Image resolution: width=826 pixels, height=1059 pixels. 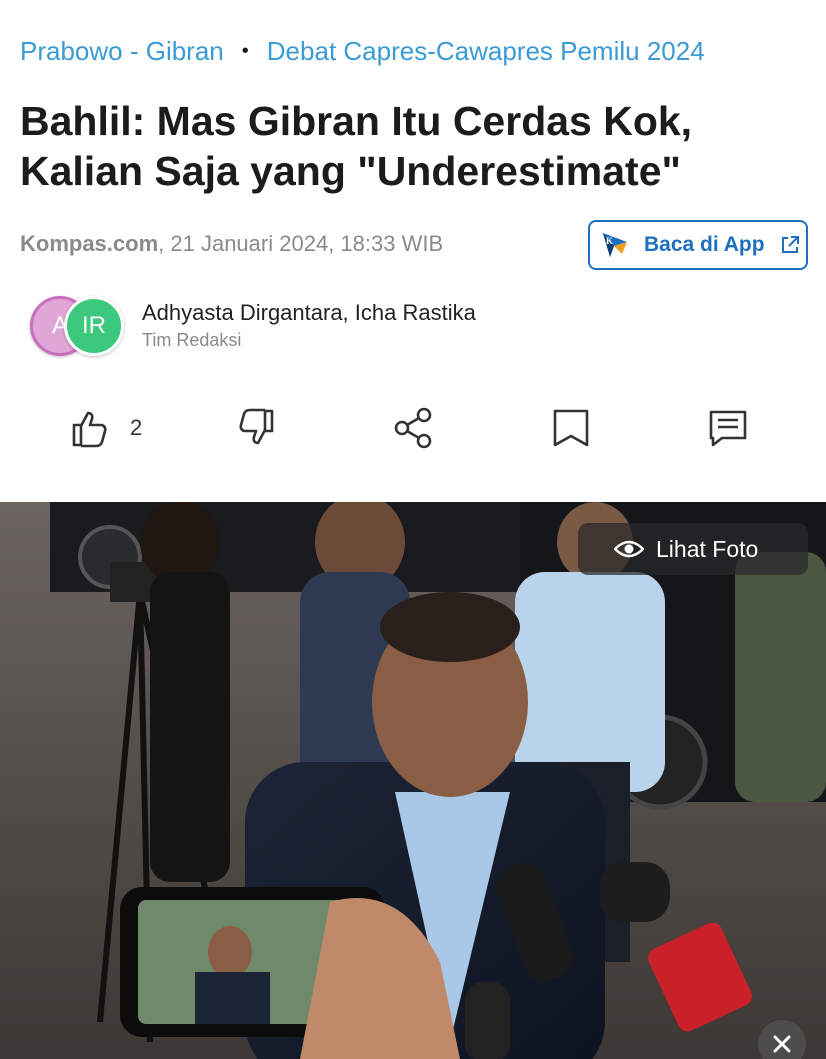 I want to click on comment-button, so click(x=728, y=428).